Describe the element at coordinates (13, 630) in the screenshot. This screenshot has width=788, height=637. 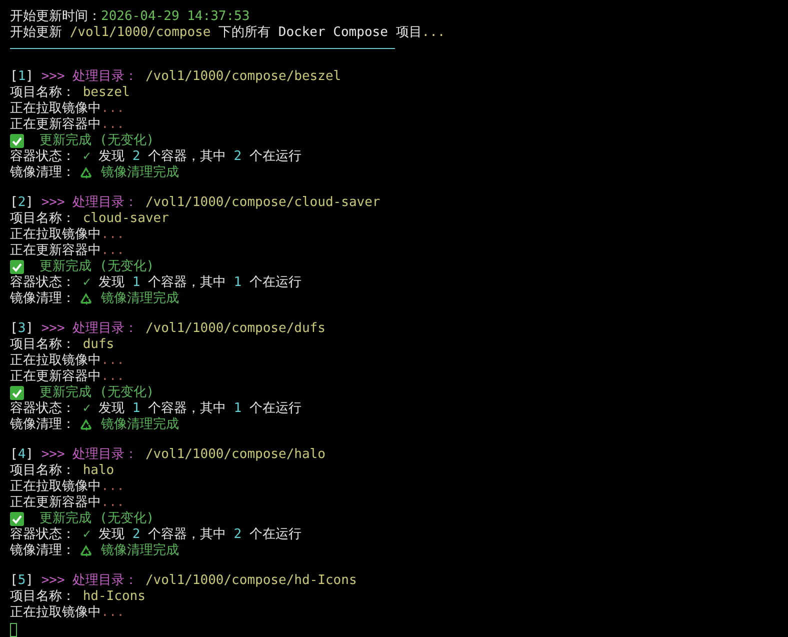
I see `cursor-block` at that location.